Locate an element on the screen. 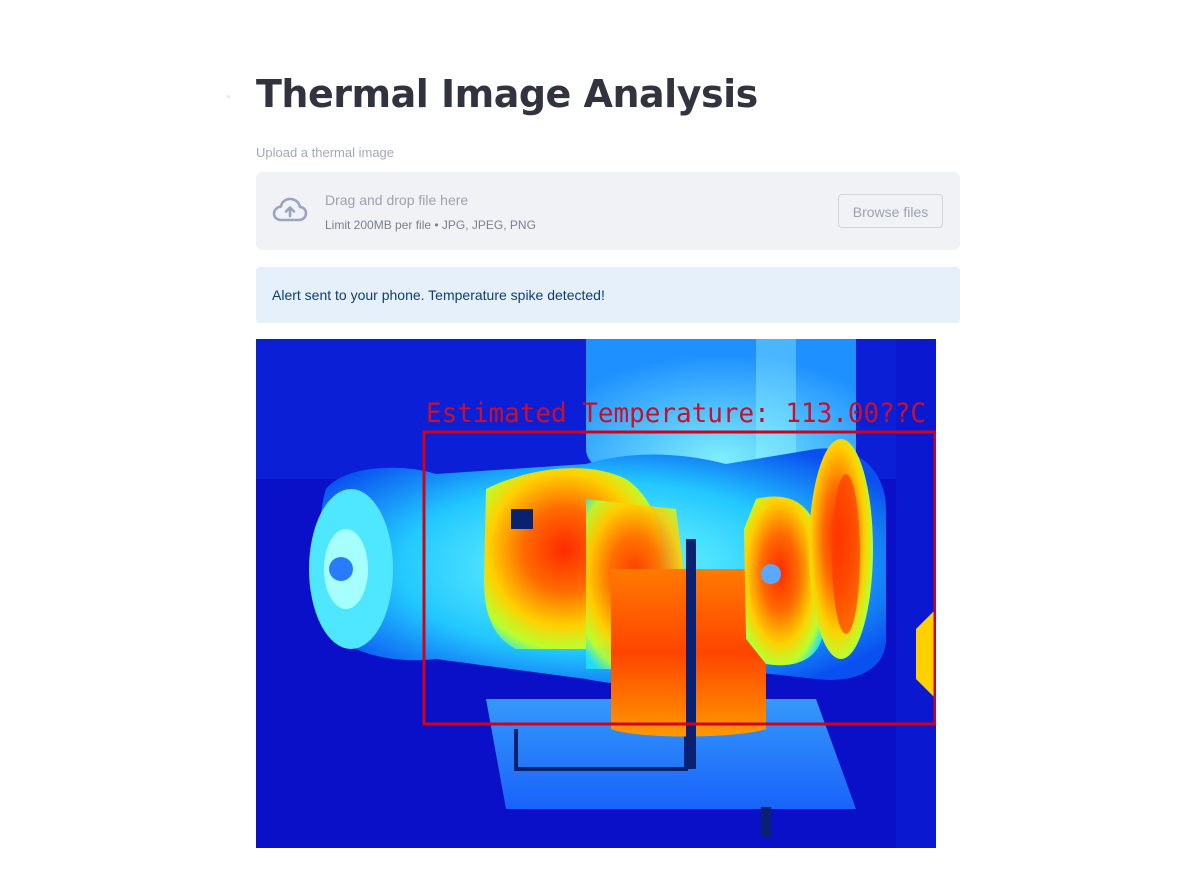 The image size is (1182, 886). upload-label: Upload a thermal image is located at coordinates (325, 152).